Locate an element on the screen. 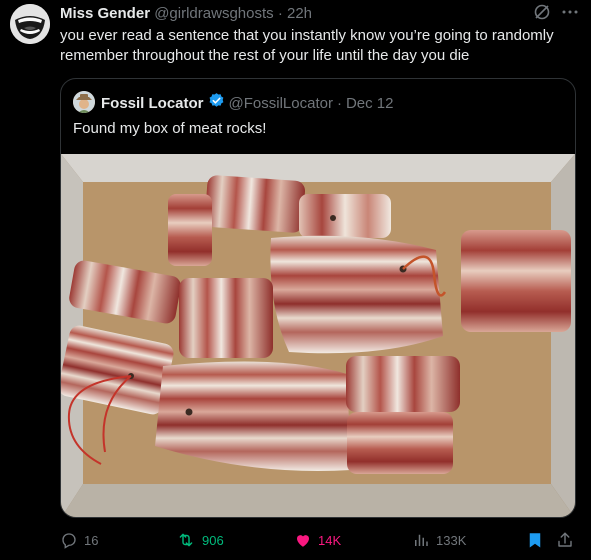 The height and width of the screenshot is (560, 591). action-bar: 16 906 14K 133K is located at coordinates (320, 540).